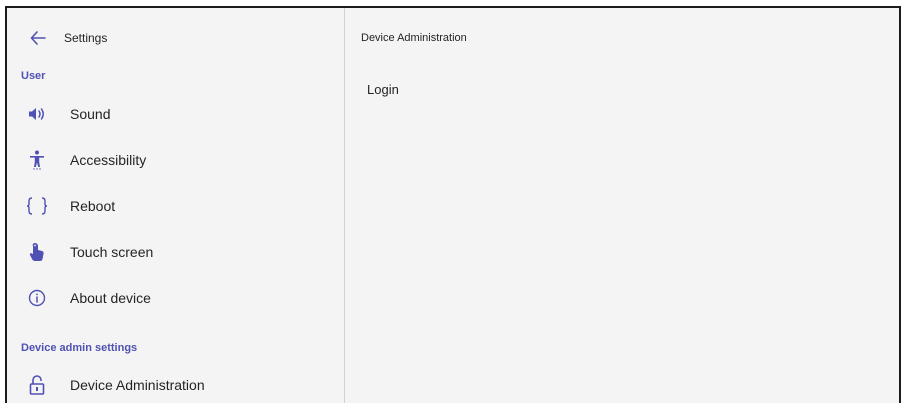 The width and height of the screenshot is (907, 403). I want to click on sidebar-item-label: Accessibility, so click(108, 160).